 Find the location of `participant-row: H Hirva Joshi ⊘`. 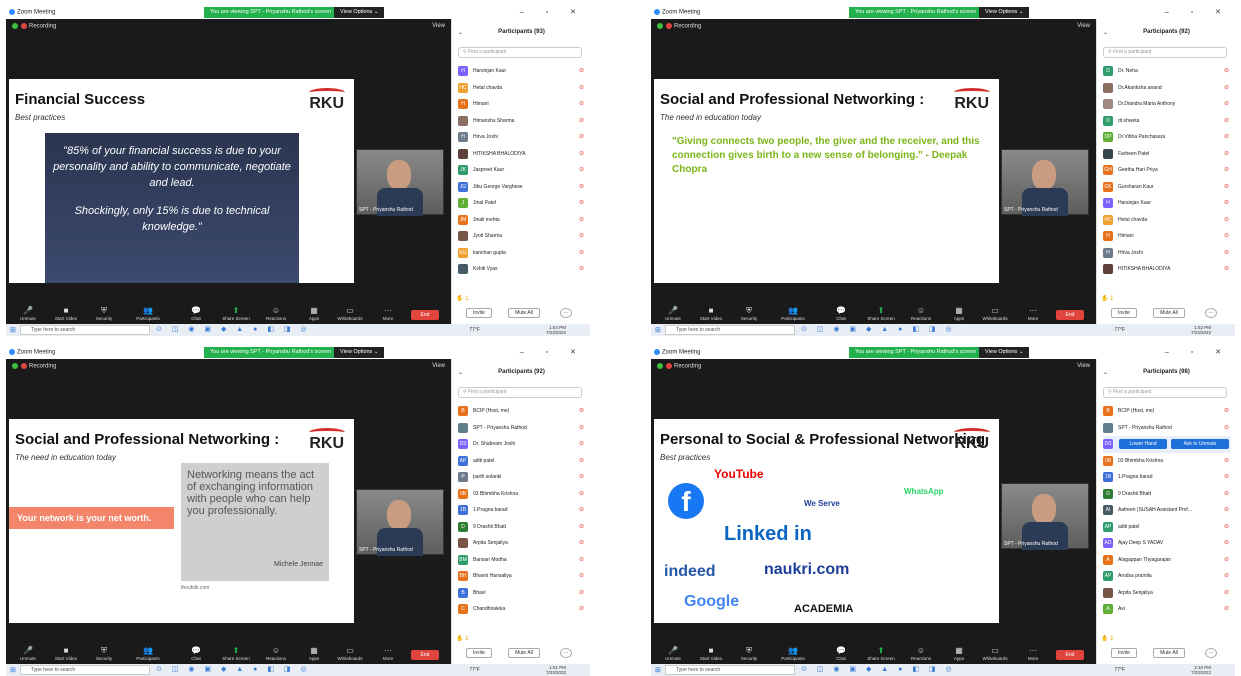

participant-row: H Hirva Joshi ⊘ is located at coordinates (522, 137).